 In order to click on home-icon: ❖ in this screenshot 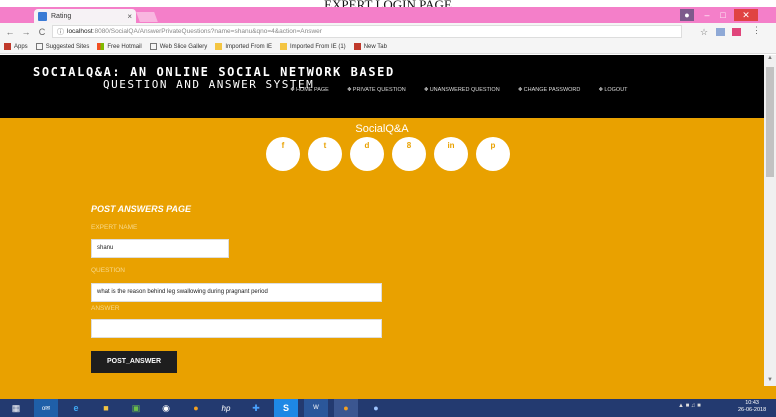, I will do `click(292, 90)`.